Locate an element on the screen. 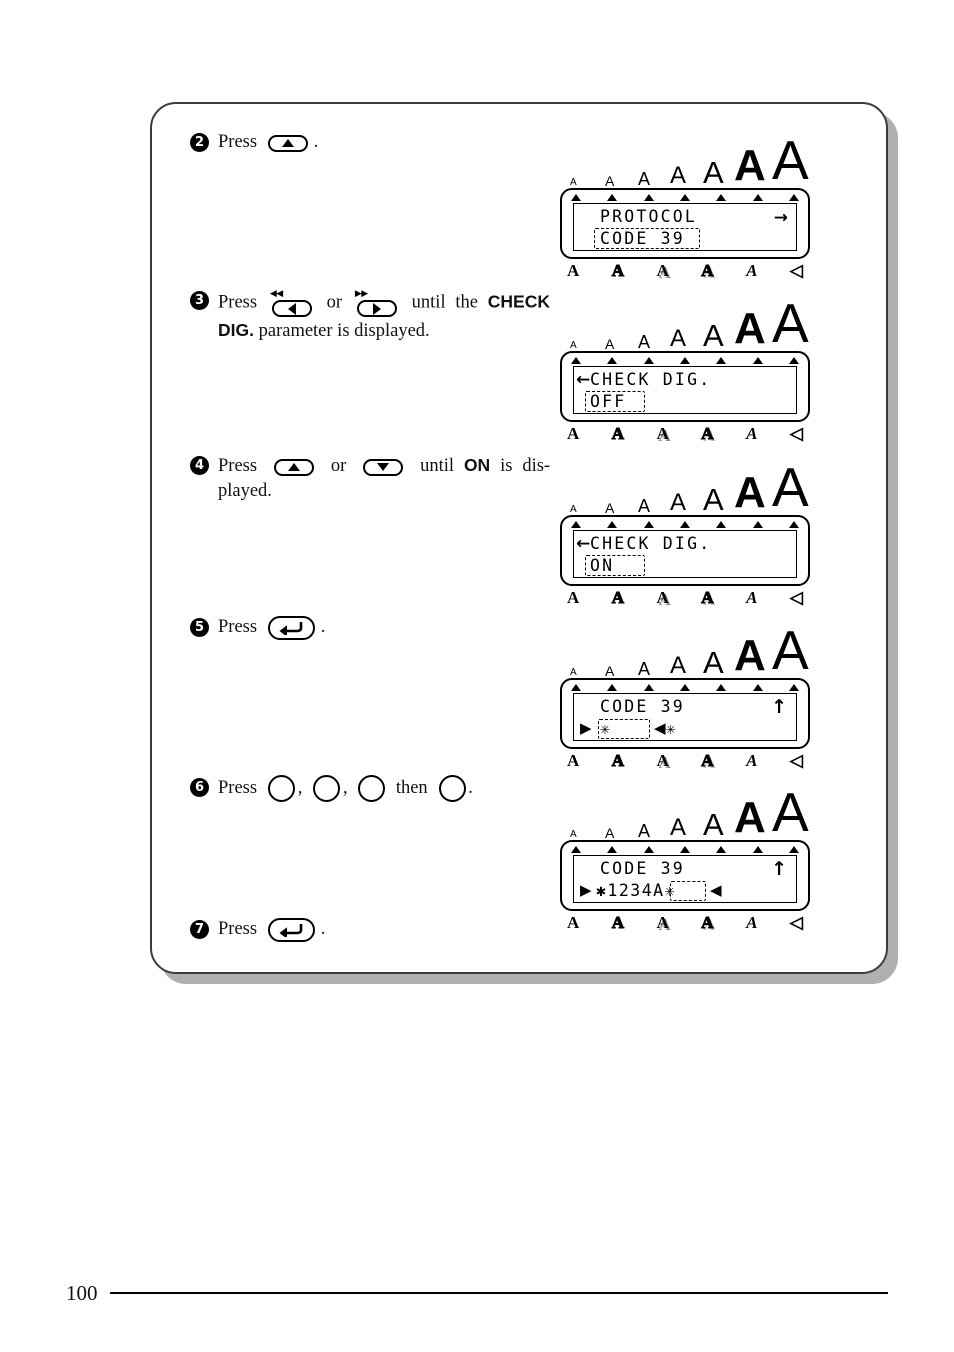 Image resolution: width=954 pixels, height=1352 pixels. step-5-text: Press . is located at coordinates (384, 627).